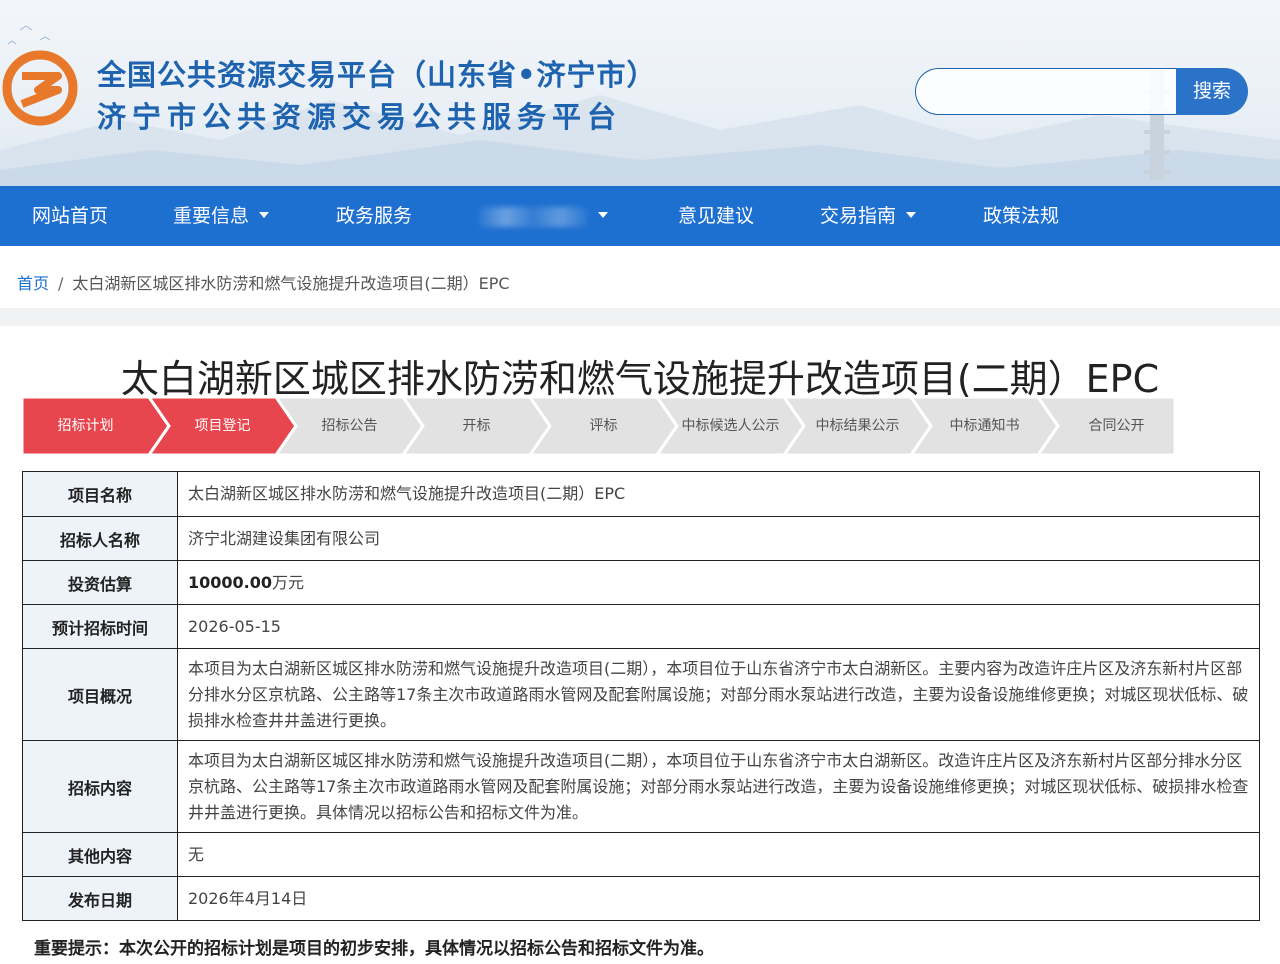 This screenshot has height=964, width=1280. I want to click on row-key: 招标内容, so click(100, 786).